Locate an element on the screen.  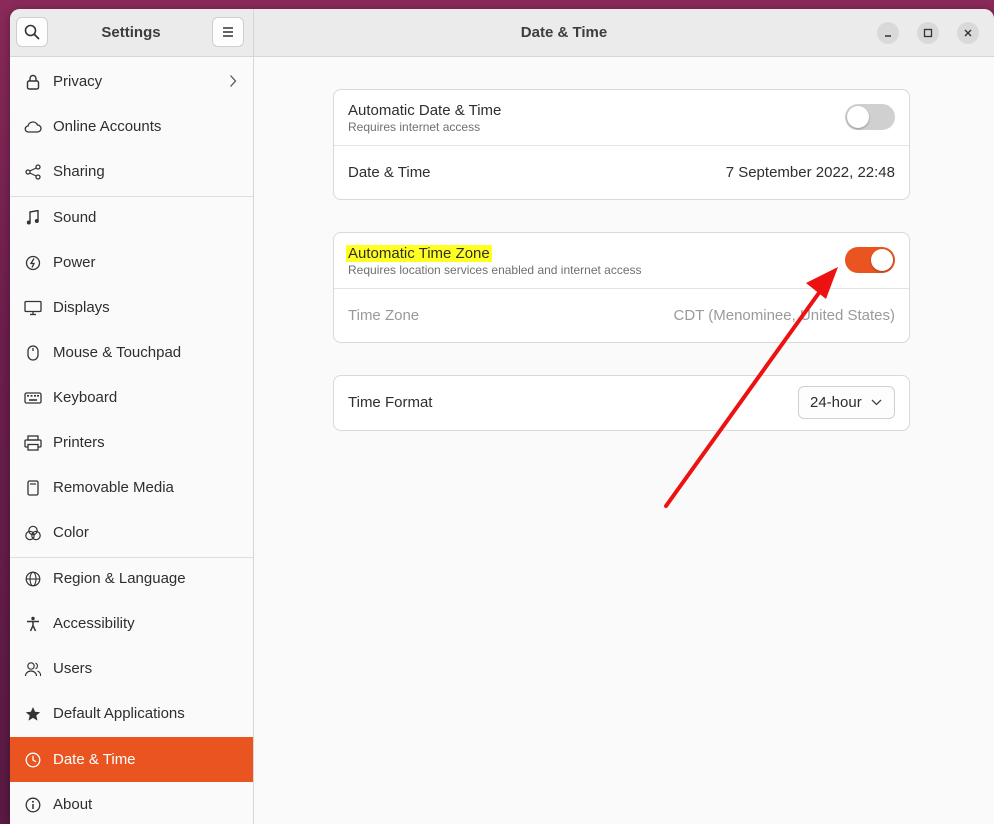
maximize-icon is located at coordinates (928, 33).